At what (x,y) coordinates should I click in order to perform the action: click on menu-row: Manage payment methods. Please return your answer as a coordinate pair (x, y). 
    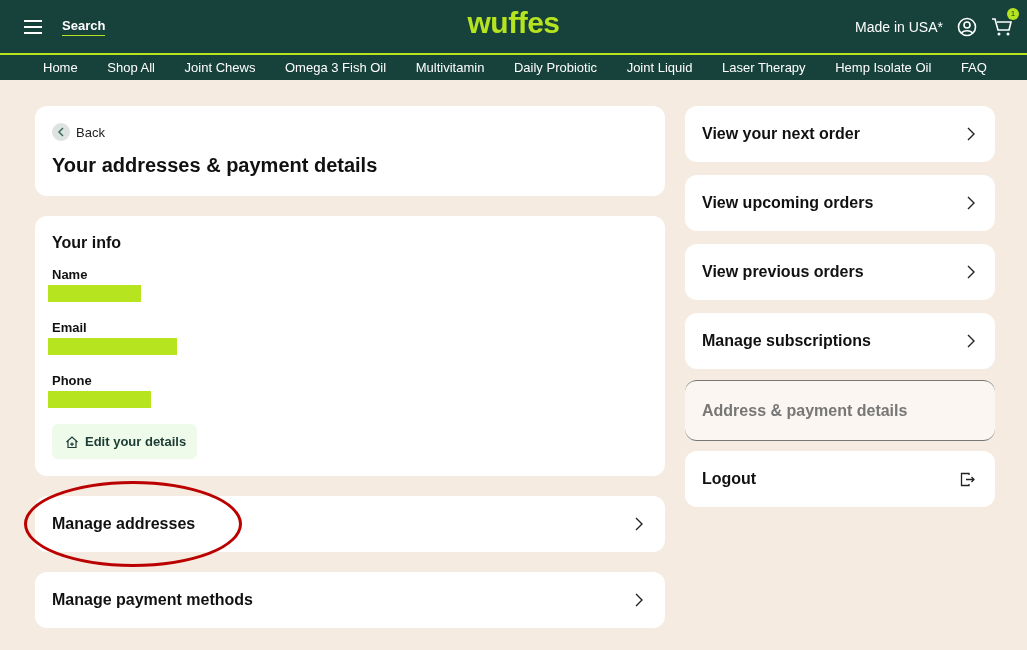
    Looking at the image, I should click on (350, 600).